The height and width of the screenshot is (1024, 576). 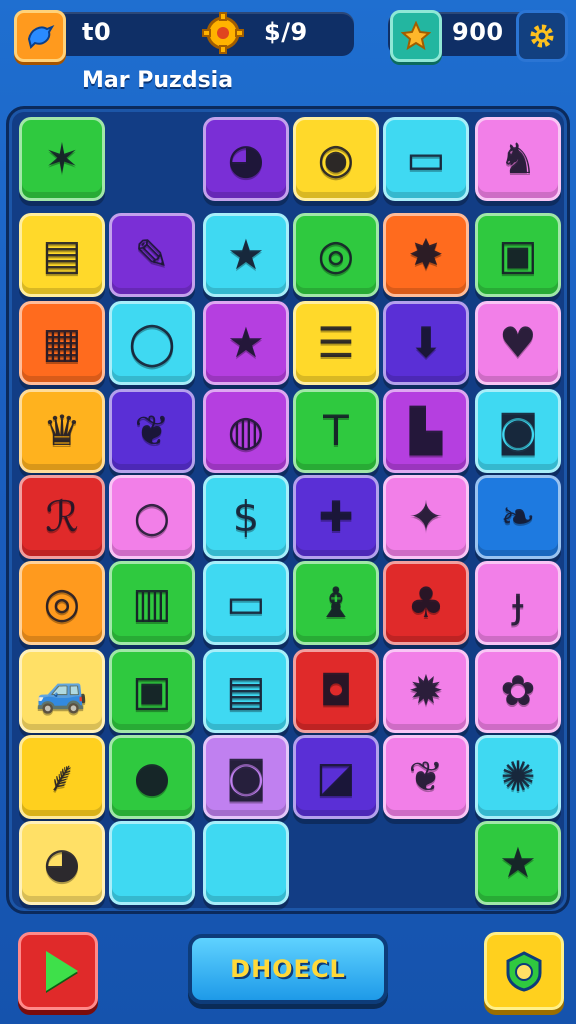 I want to click on laptop-icon: ▭, so click(x=246, y=602).